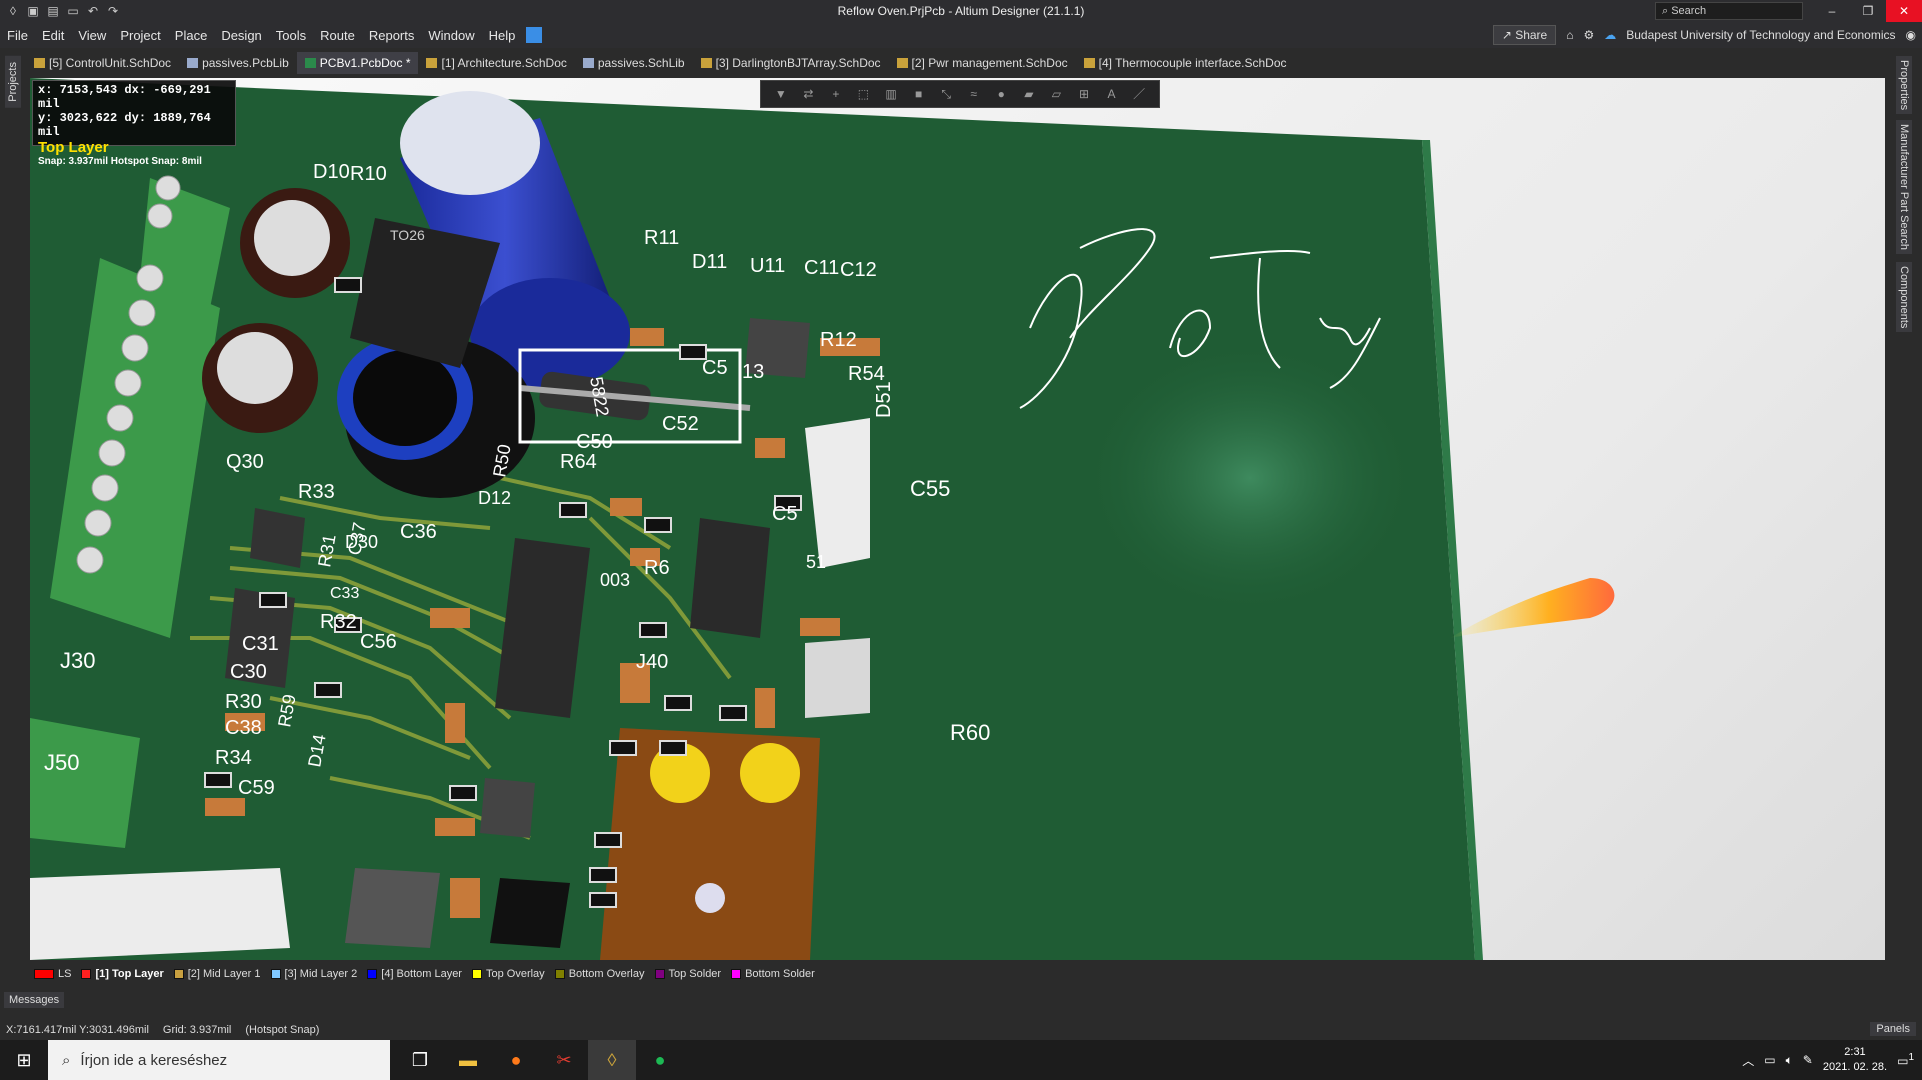  Describe the element at coordinates (612, 1060) in the screenshot. I see `altium-icon: ◊` at that location.